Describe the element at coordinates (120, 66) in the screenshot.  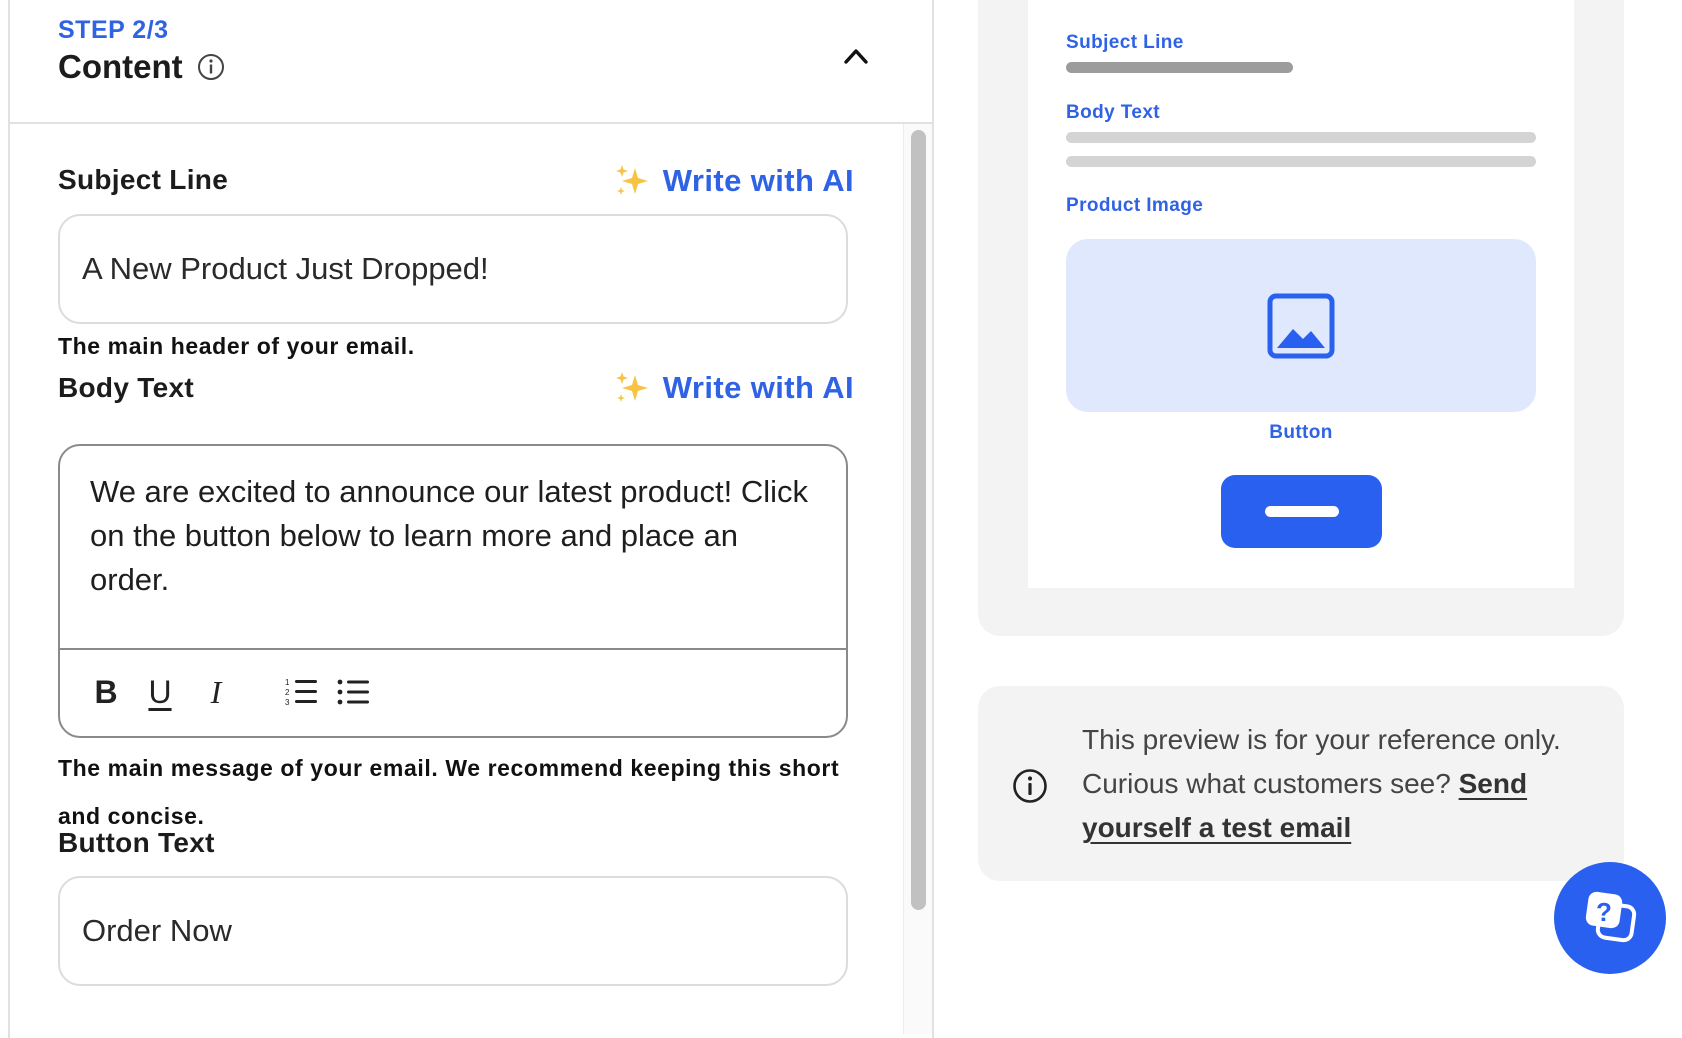
I see `step-title: Content` at that location.